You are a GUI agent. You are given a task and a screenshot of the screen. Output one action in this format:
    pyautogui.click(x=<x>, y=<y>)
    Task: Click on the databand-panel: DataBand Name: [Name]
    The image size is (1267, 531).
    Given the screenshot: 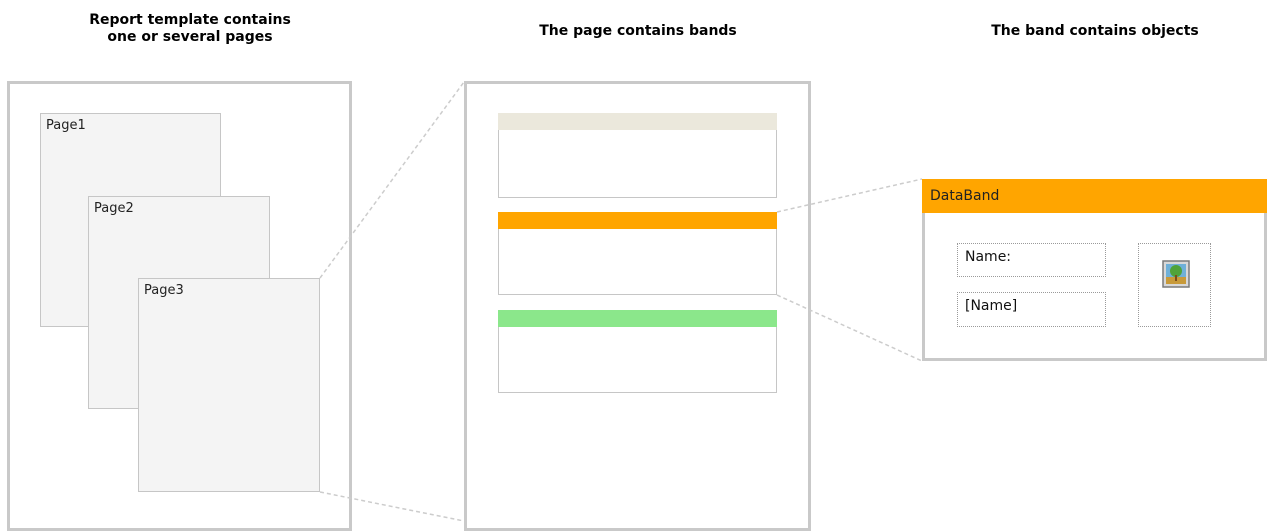 What is the action you would take?
    pyautogui.click(x=1094, y=270)
    